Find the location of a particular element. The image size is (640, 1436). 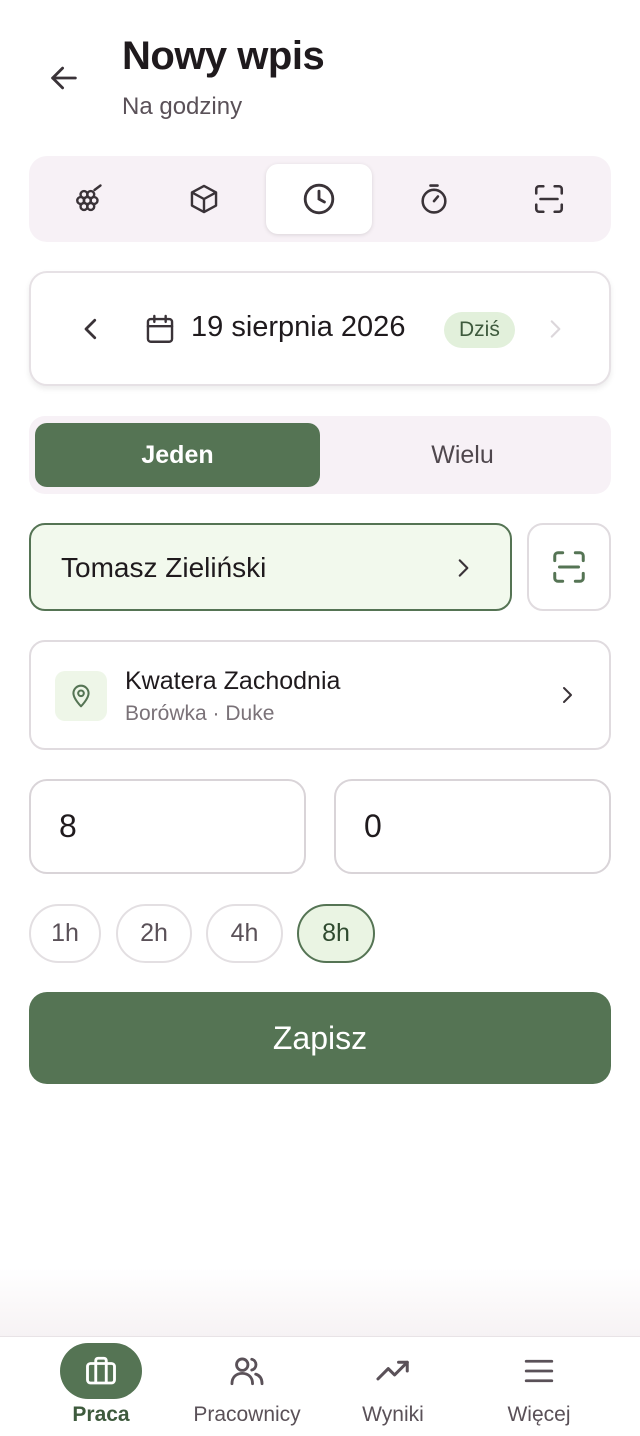

location-title: Kwatera Zachodnia is located at coordinates (233, 681).